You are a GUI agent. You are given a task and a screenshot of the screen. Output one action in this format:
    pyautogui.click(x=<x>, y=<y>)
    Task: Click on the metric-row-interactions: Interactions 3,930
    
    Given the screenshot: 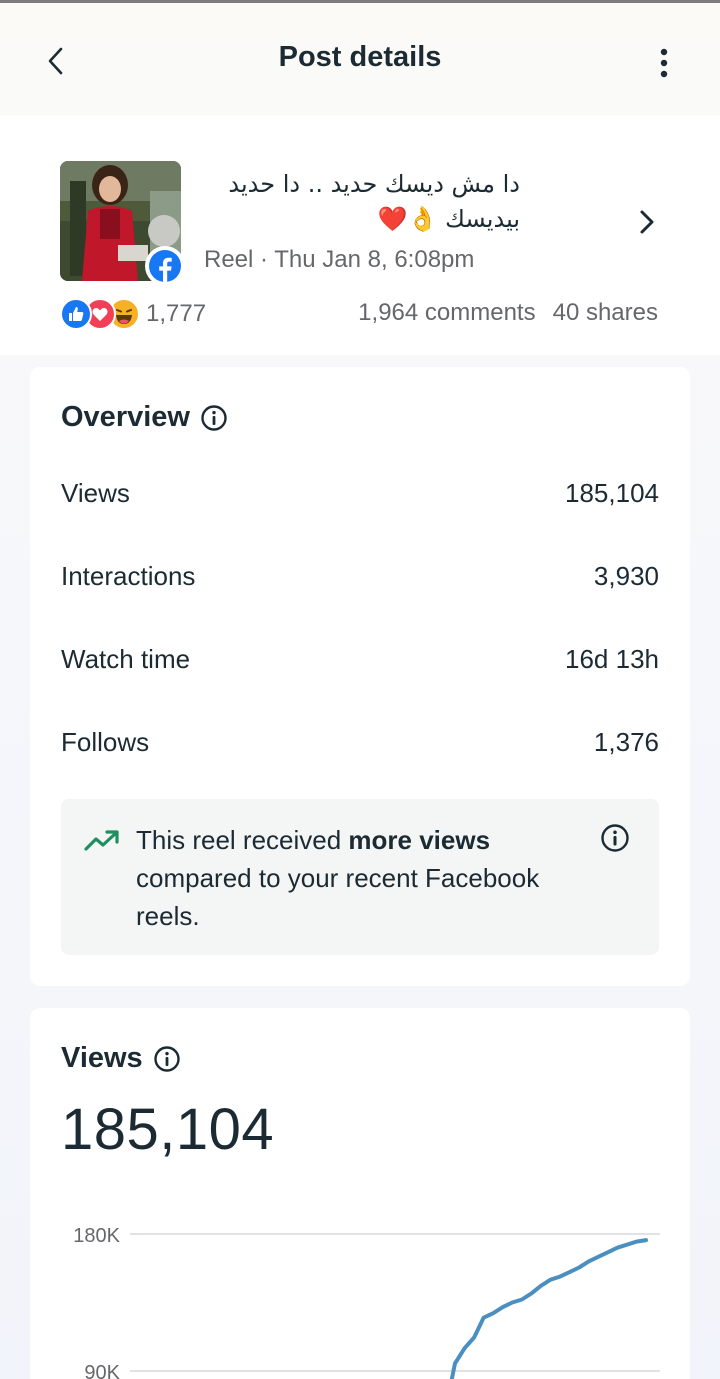 What is the action you would take?
    pyautogui.click(x=360, y=576)
    